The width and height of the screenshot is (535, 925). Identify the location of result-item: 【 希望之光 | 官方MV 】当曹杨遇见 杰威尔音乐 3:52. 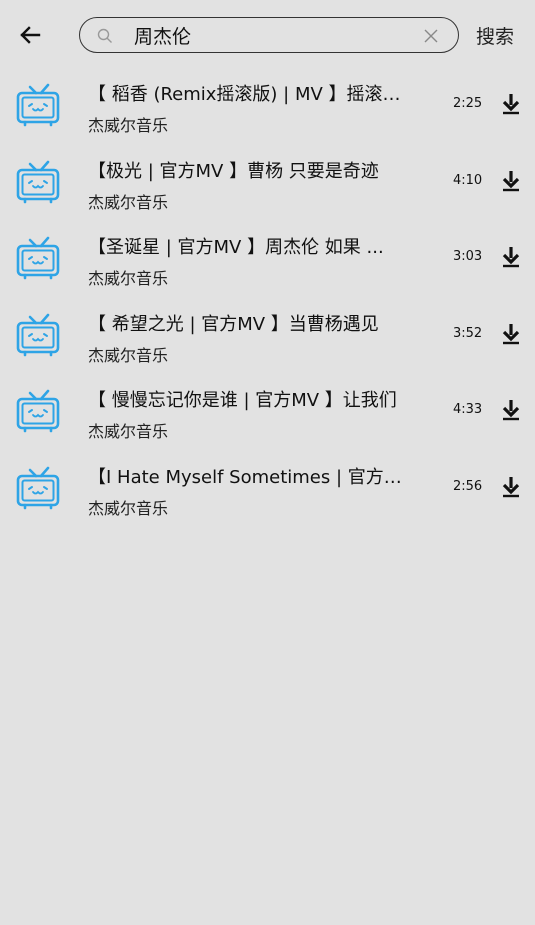
(267, 336).